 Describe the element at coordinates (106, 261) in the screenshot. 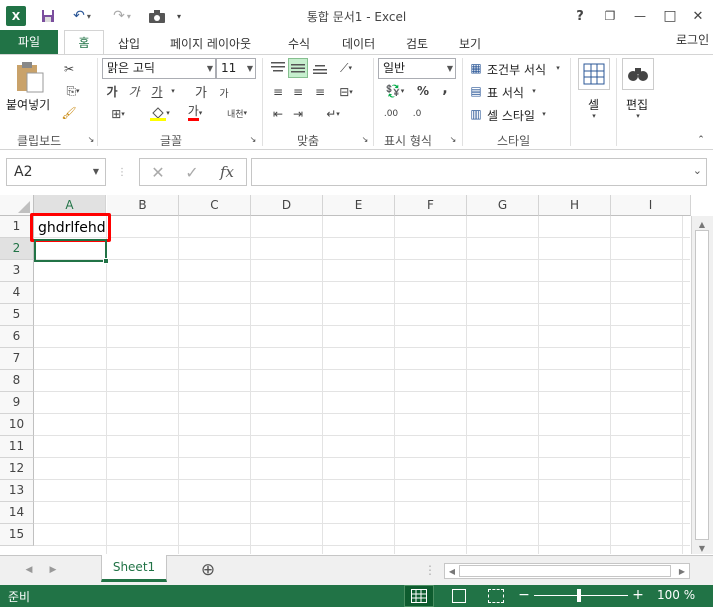

I see `fill-handle` at that location.